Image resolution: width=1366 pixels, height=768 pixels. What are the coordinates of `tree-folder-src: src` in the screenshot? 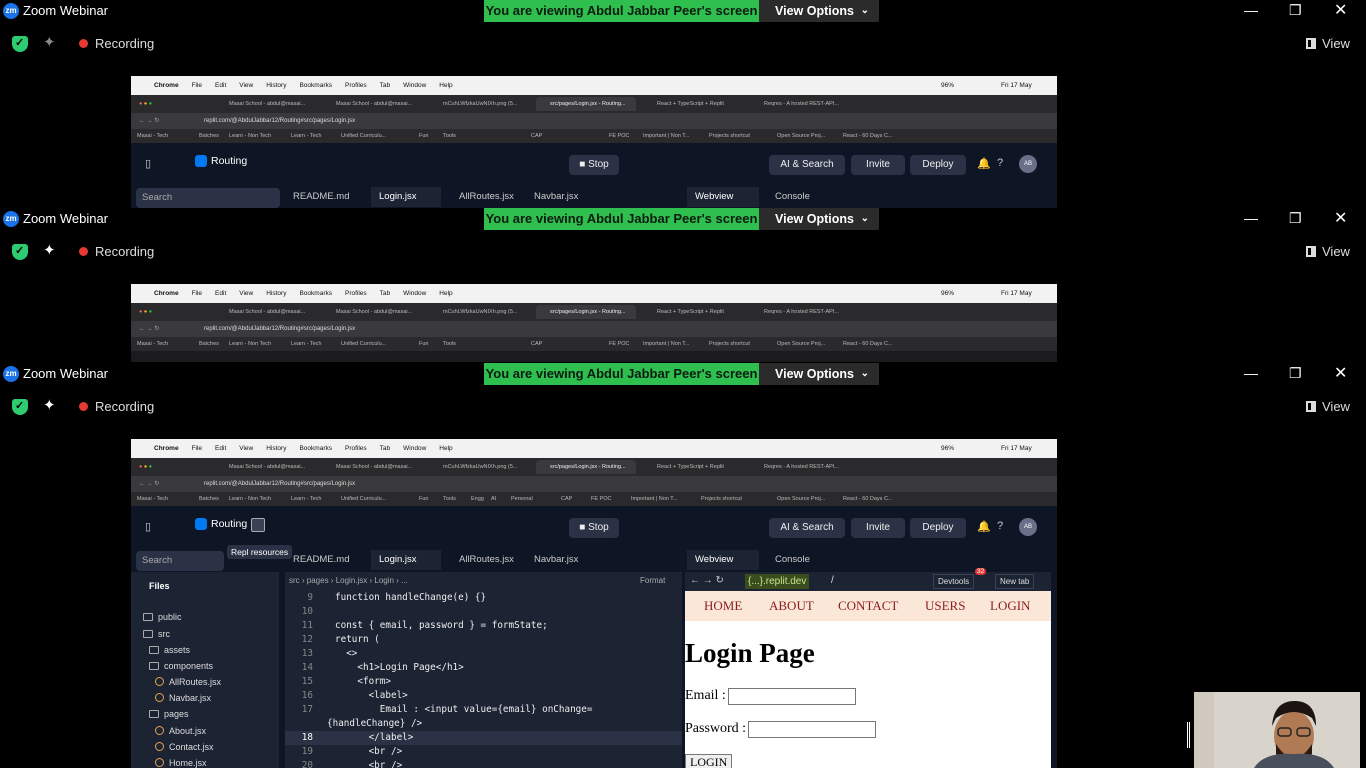 It's located at (156, 634).